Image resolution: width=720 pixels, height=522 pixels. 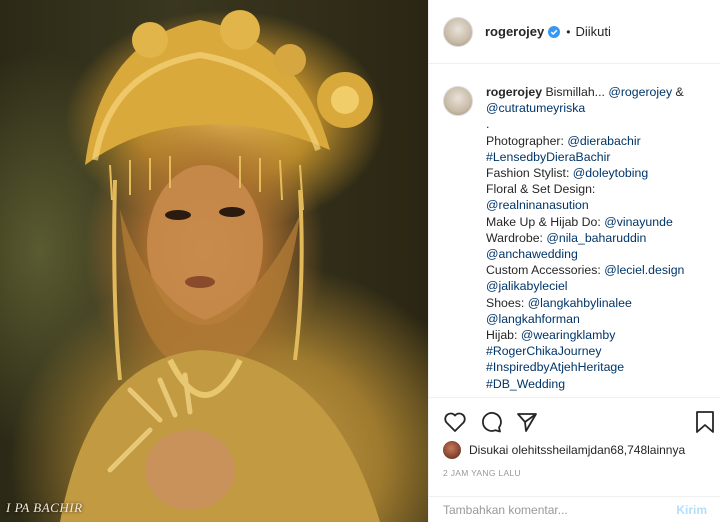 I want to click on caption-mention: @rogerojey, so click(x=640, y=92).